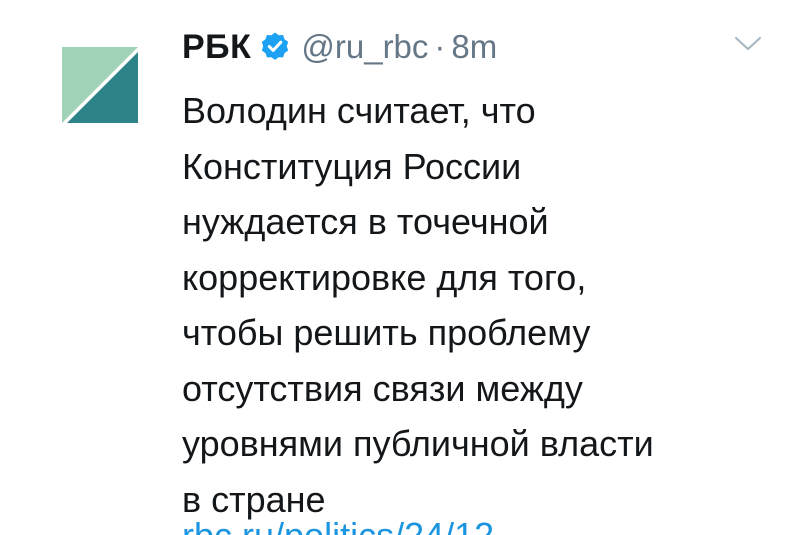  I want to click on chevron-down-icon, so click(748, 43).